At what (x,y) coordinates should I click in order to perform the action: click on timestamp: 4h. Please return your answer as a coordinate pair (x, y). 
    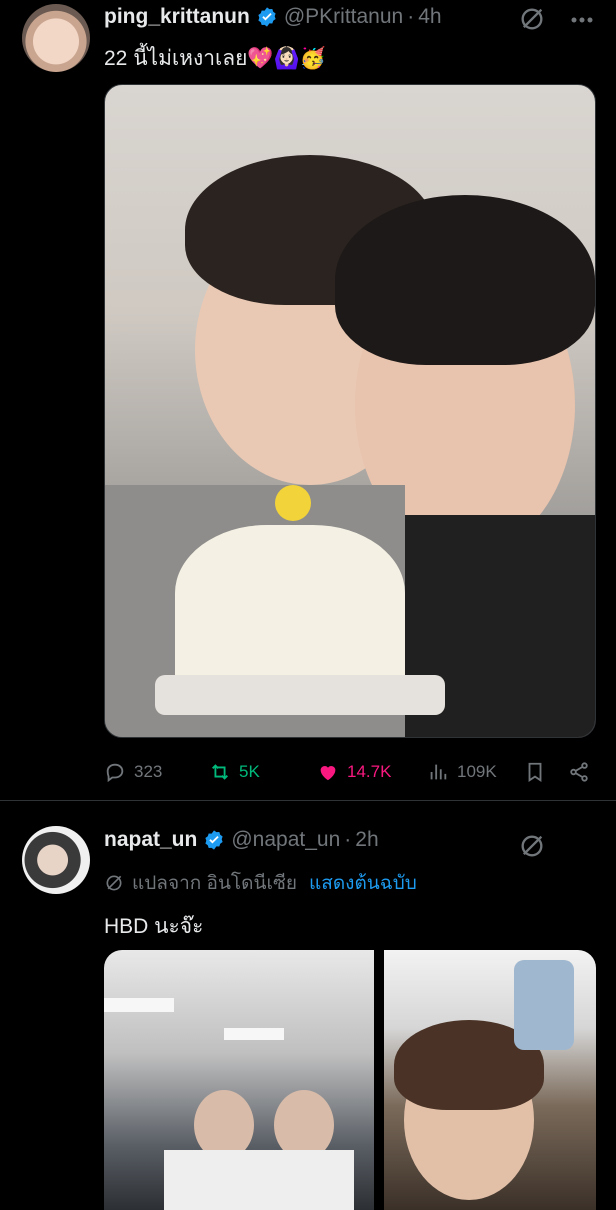
    Looking at the image, I should click on (429, 17).